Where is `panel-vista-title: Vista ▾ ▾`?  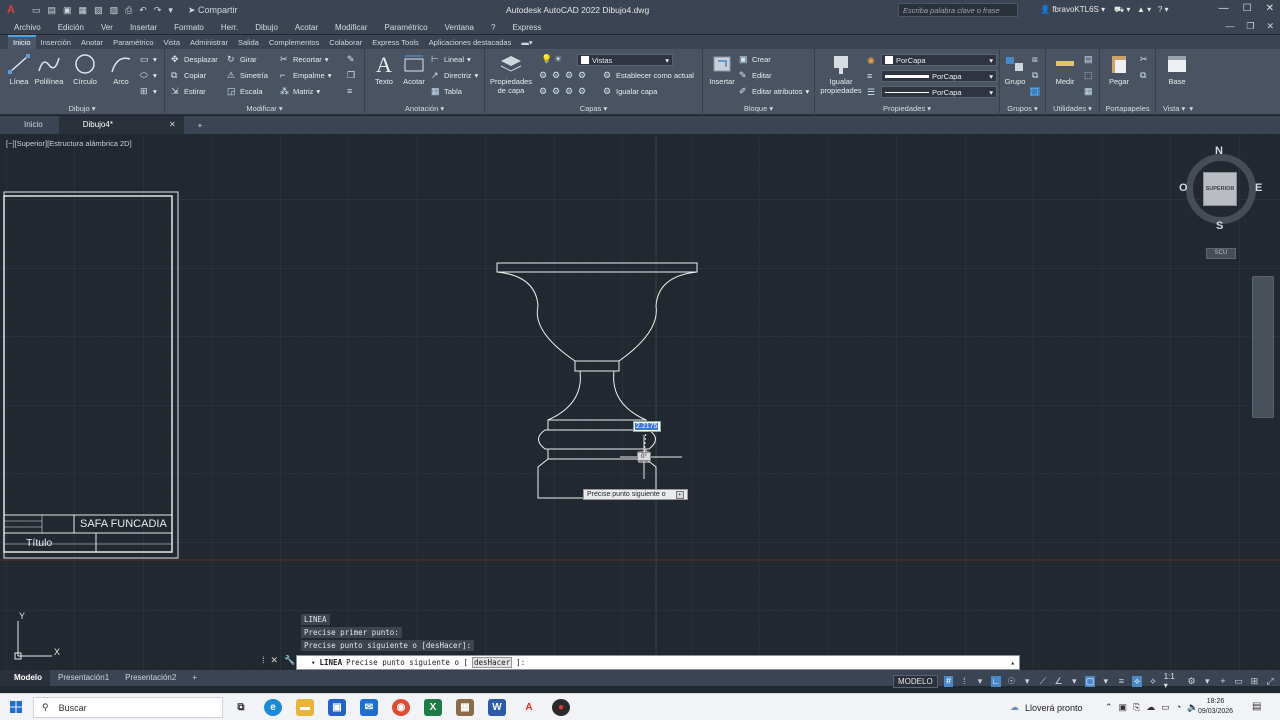
panel-vista-title: Vista ▾ ▾ is located at coordinates (1178, 108).